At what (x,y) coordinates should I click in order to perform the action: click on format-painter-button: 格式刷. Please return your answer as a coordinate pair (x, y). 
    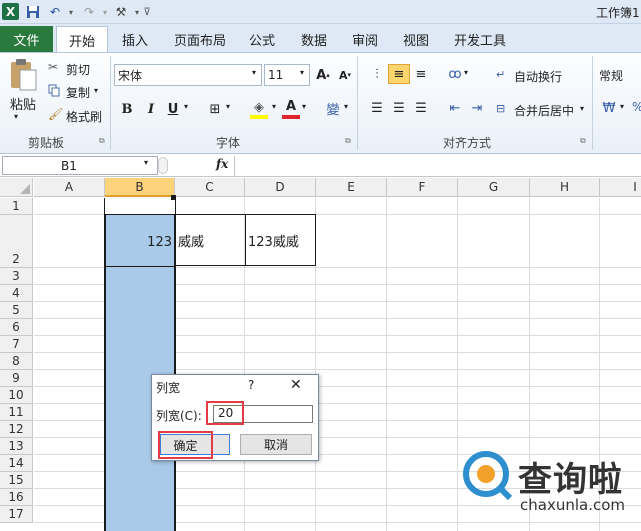
    Looking at the image, I should click on (84, 116).